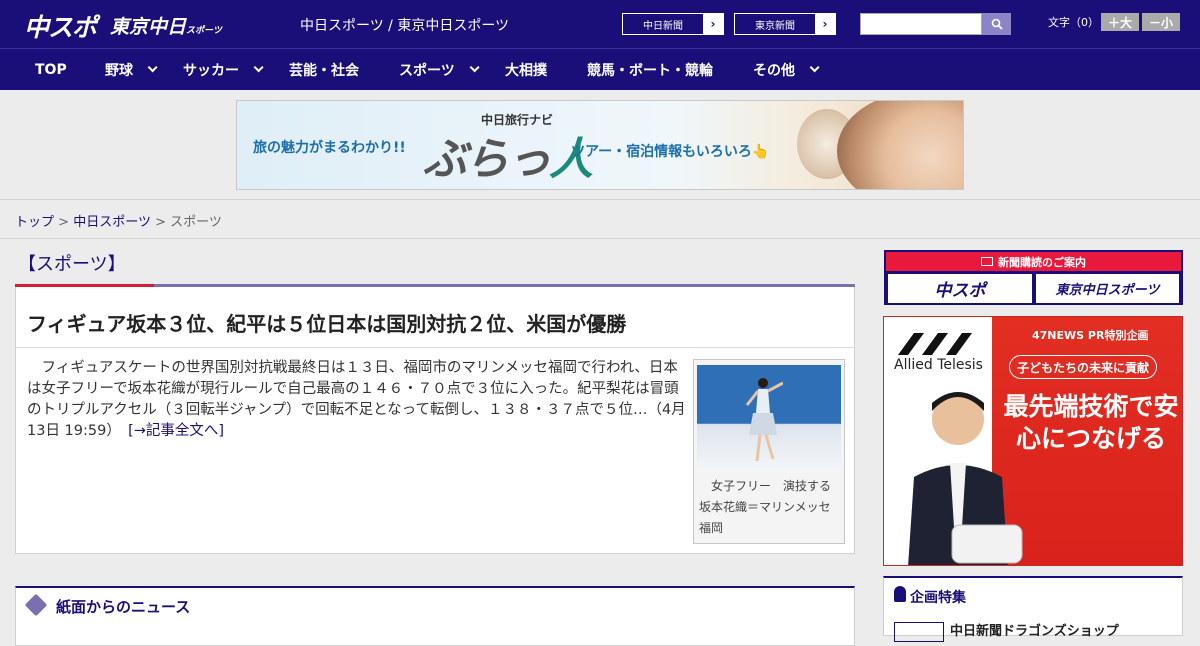 The width and height of the screenshot is (1200, 646). I want to click on article-photo, so click(769, 418).